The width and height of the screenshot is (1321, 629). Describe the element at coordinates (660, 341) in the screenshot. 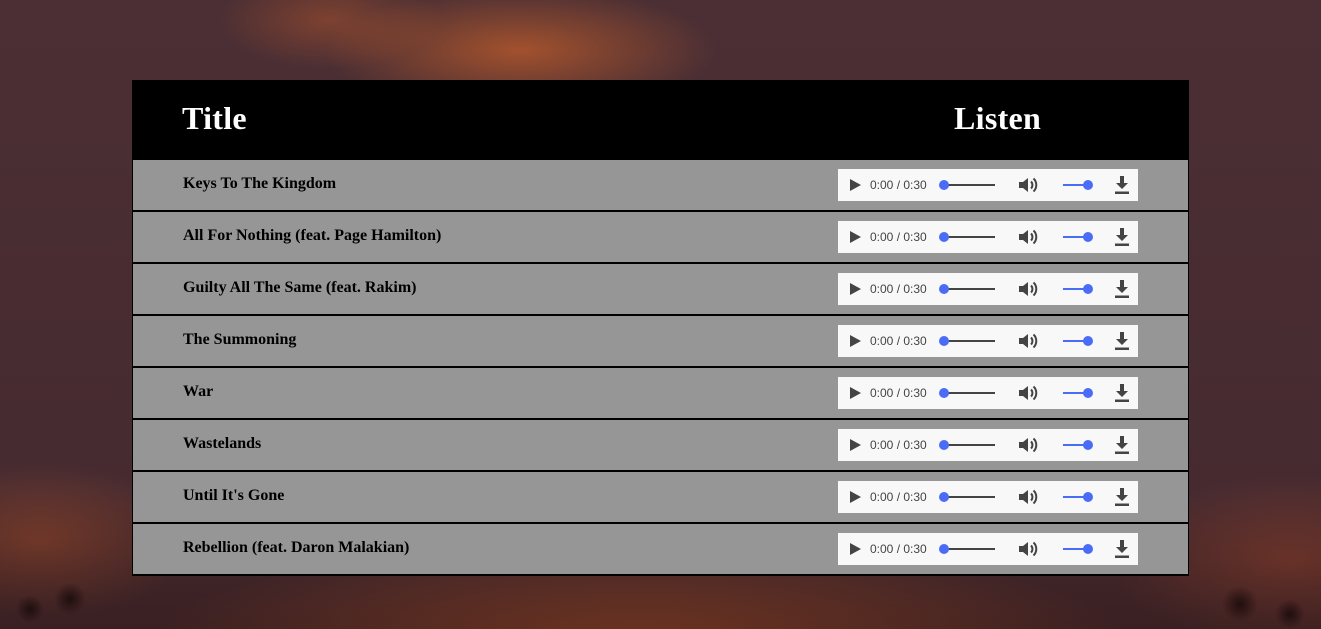

I see `track-row: The Summoning 0:00 / 0:30` at that location.